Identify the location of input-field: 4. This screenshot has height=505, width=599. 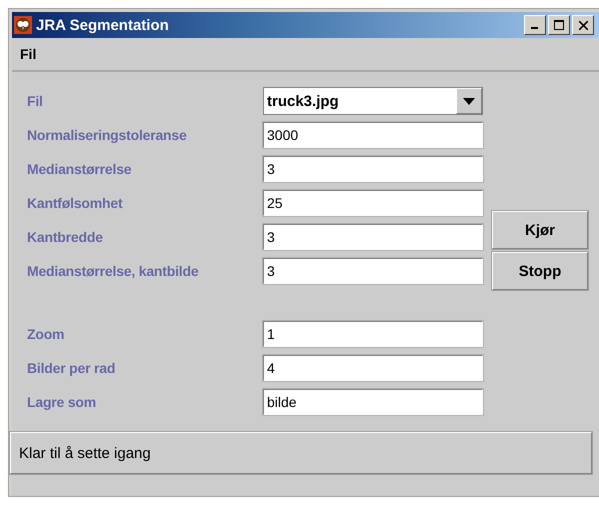
(373, 368).